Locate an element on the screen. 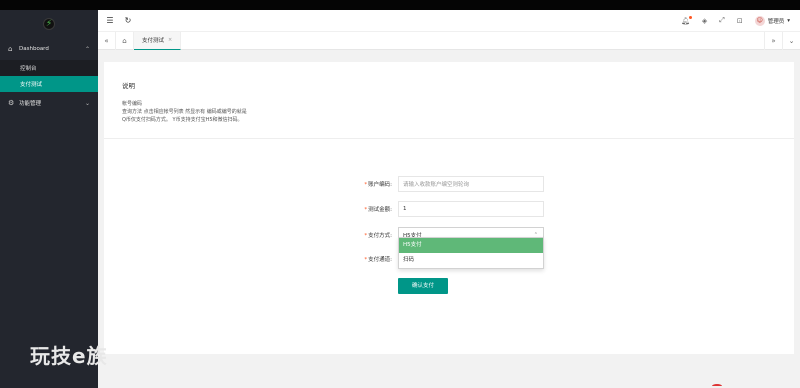 This screenshot has width=800, height=388. avatar: ☺ is located at coordinates (759, 20).